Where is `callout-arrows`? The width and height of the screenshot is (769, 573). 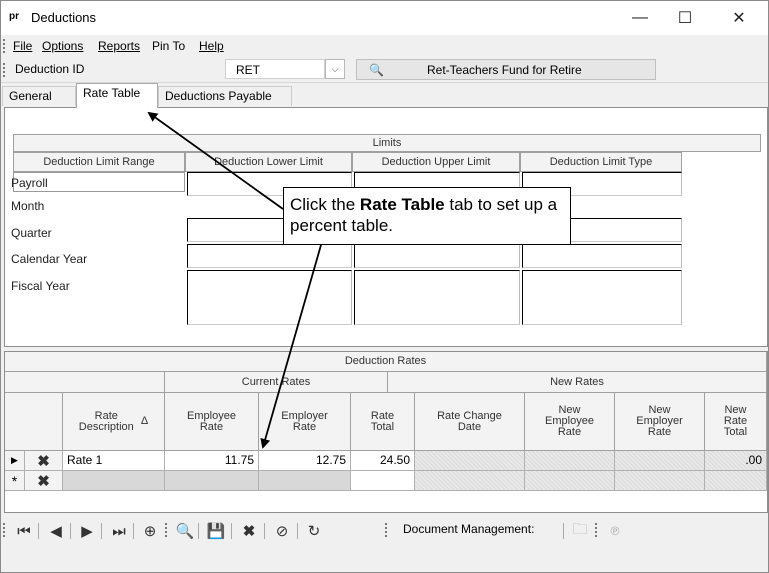 callout-arrows is located at coordinates (234, 280).